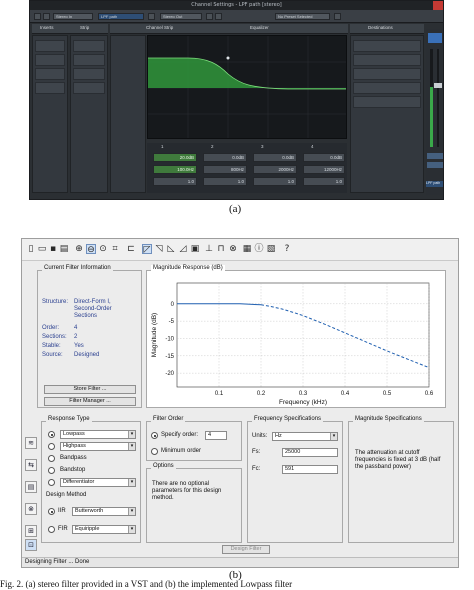  What do you see at coordinates (91, 249) in the screenshot?
I see `zoom-x-icon: ⊖` at bounding box center [91, 249].